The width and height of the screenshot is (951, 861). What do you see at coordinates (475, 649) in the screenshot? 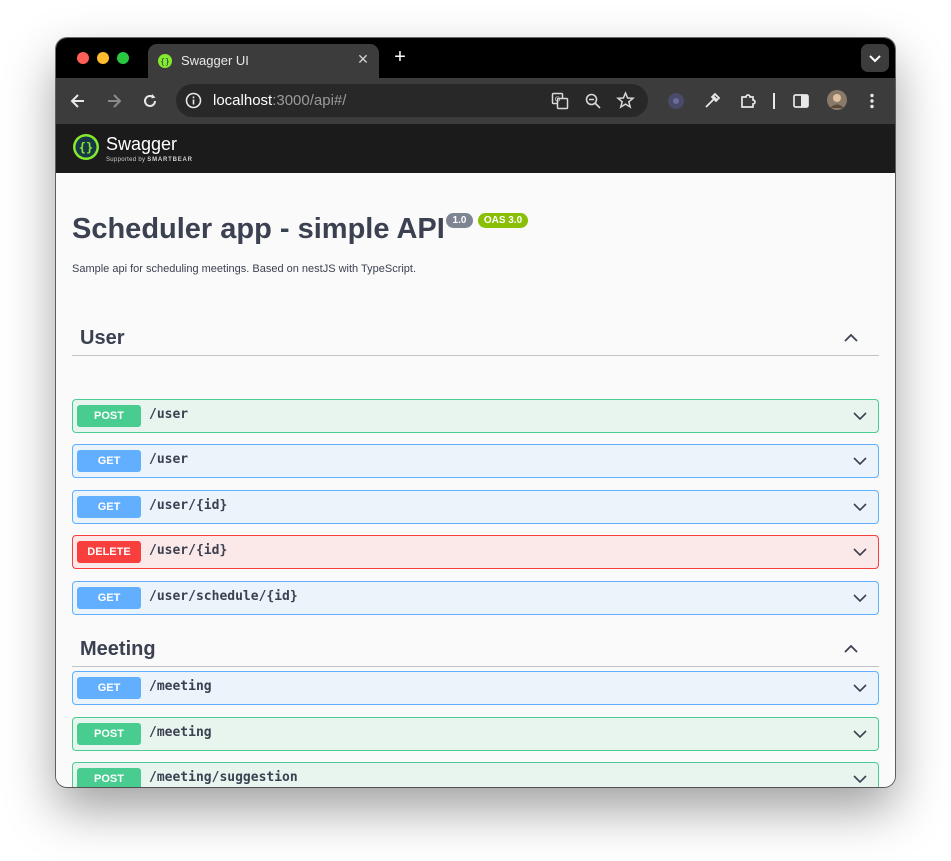
I see `tag-section-meeting: Meeting` at bounding box center [475, 649].